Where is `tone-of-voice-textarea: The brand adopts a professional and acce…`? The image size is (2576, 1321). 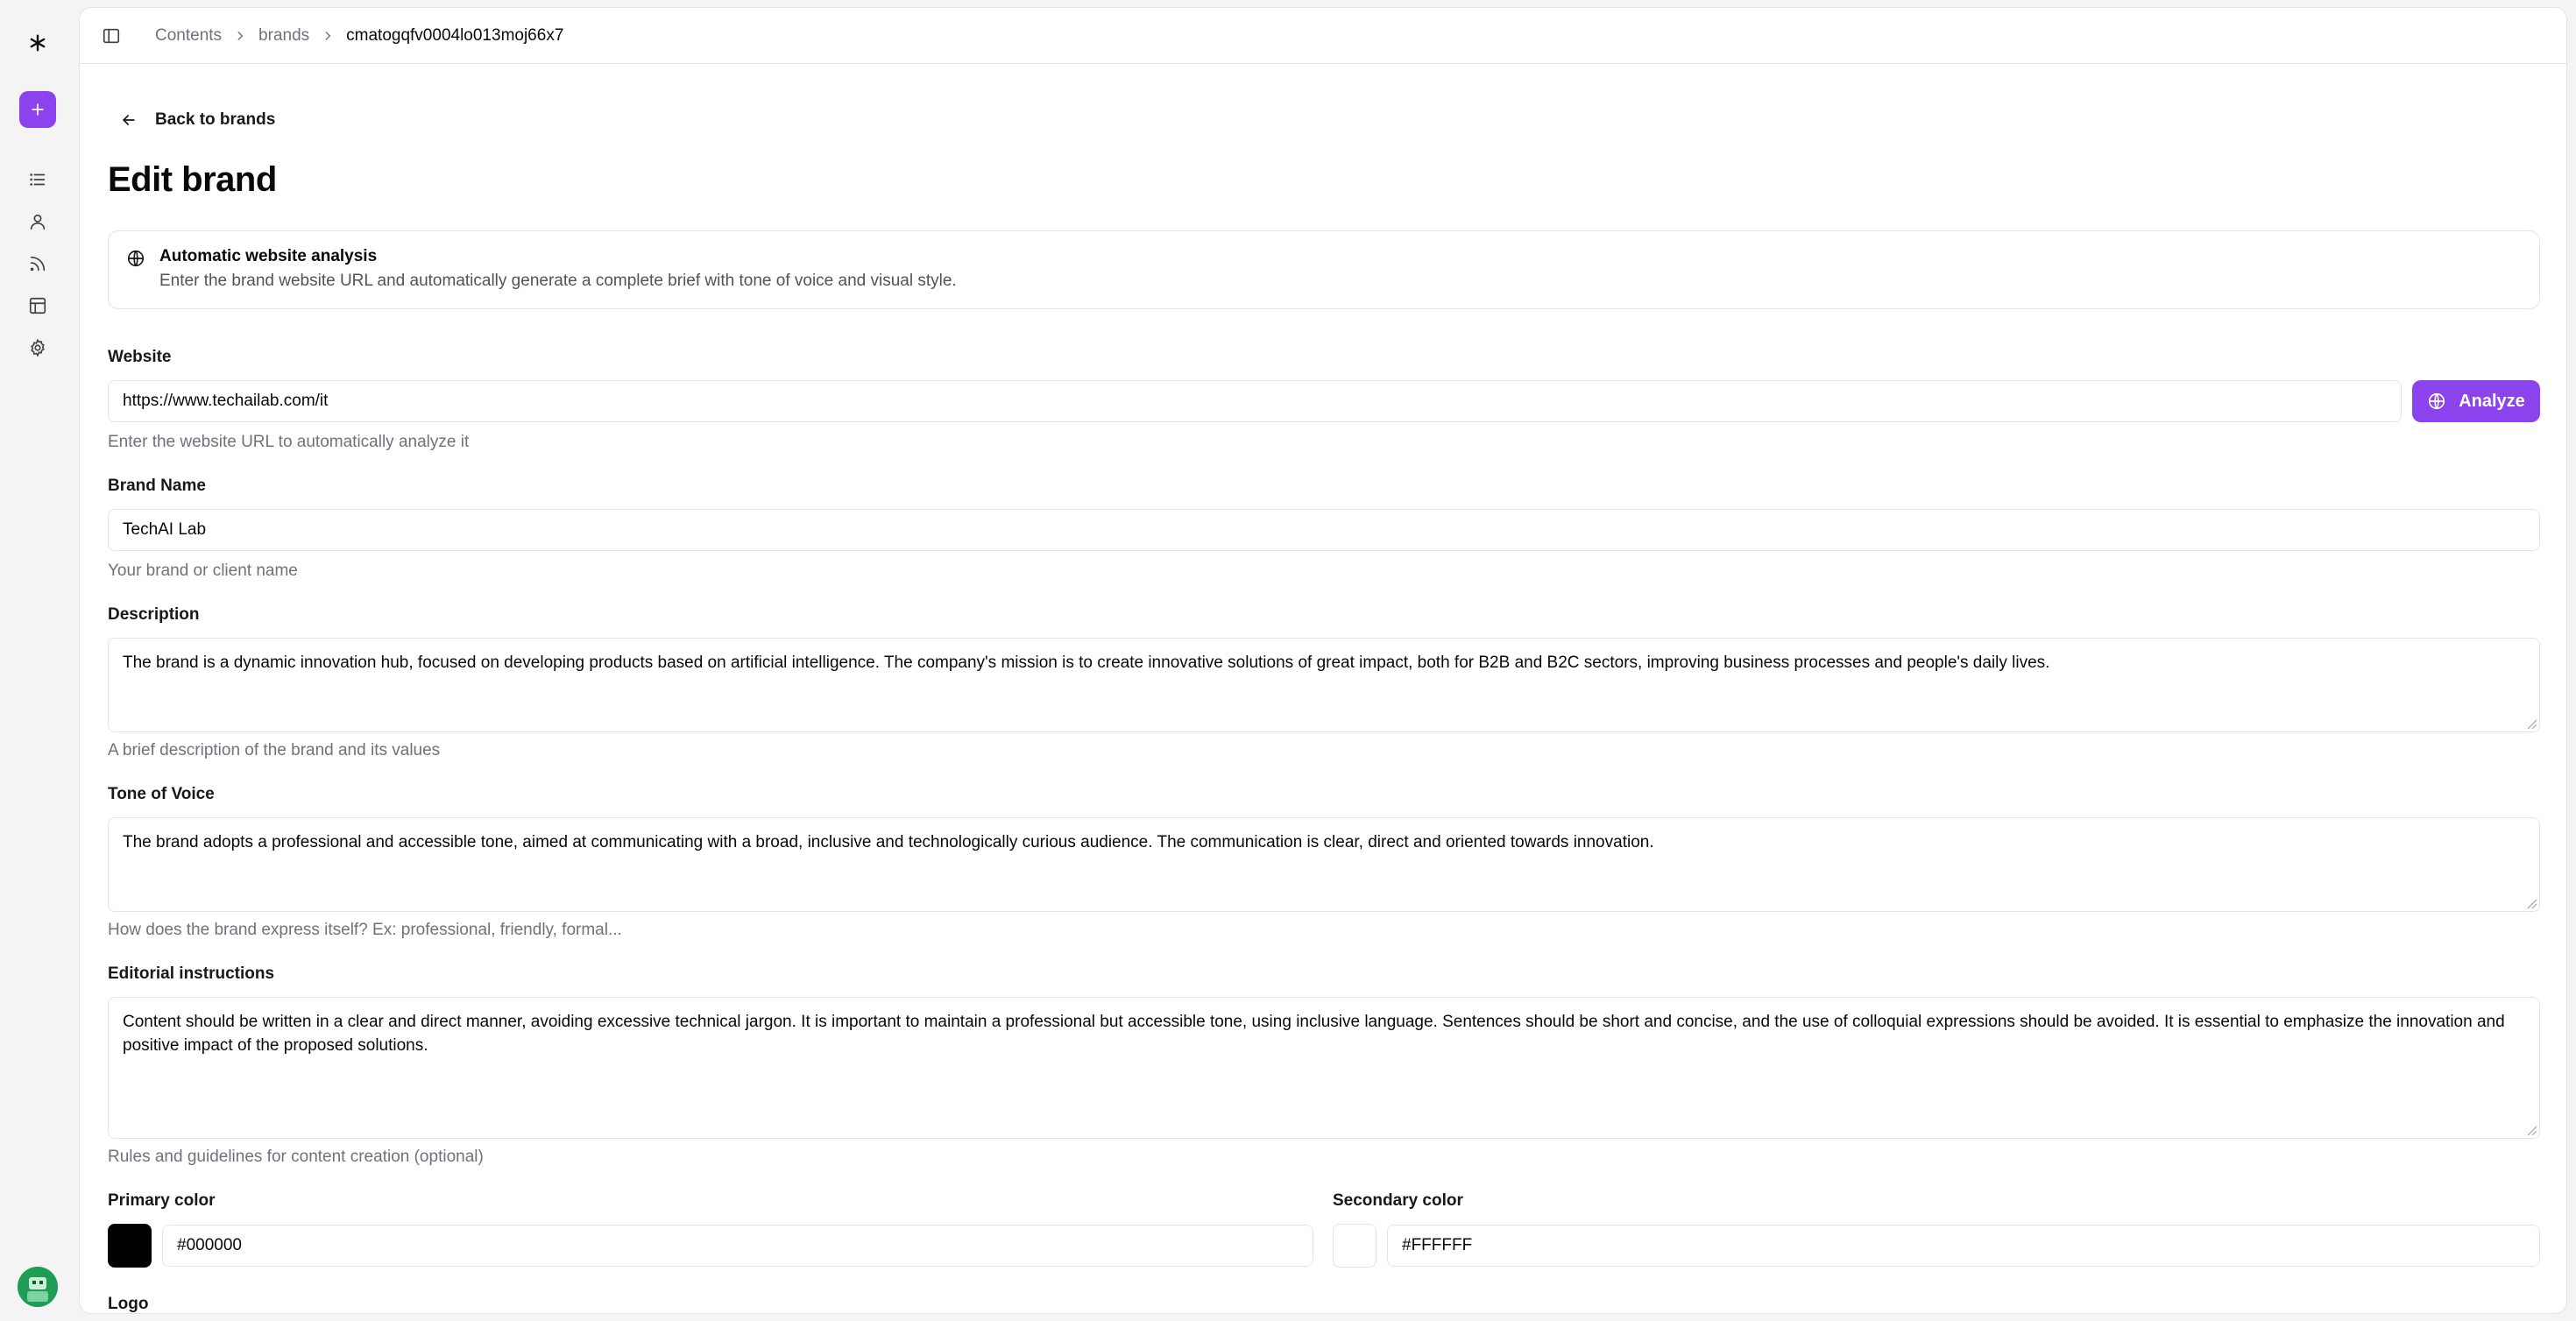 tone-of-voice-textarea: The brand adopts a professional and acce… is located at coordinates (1324, 865).